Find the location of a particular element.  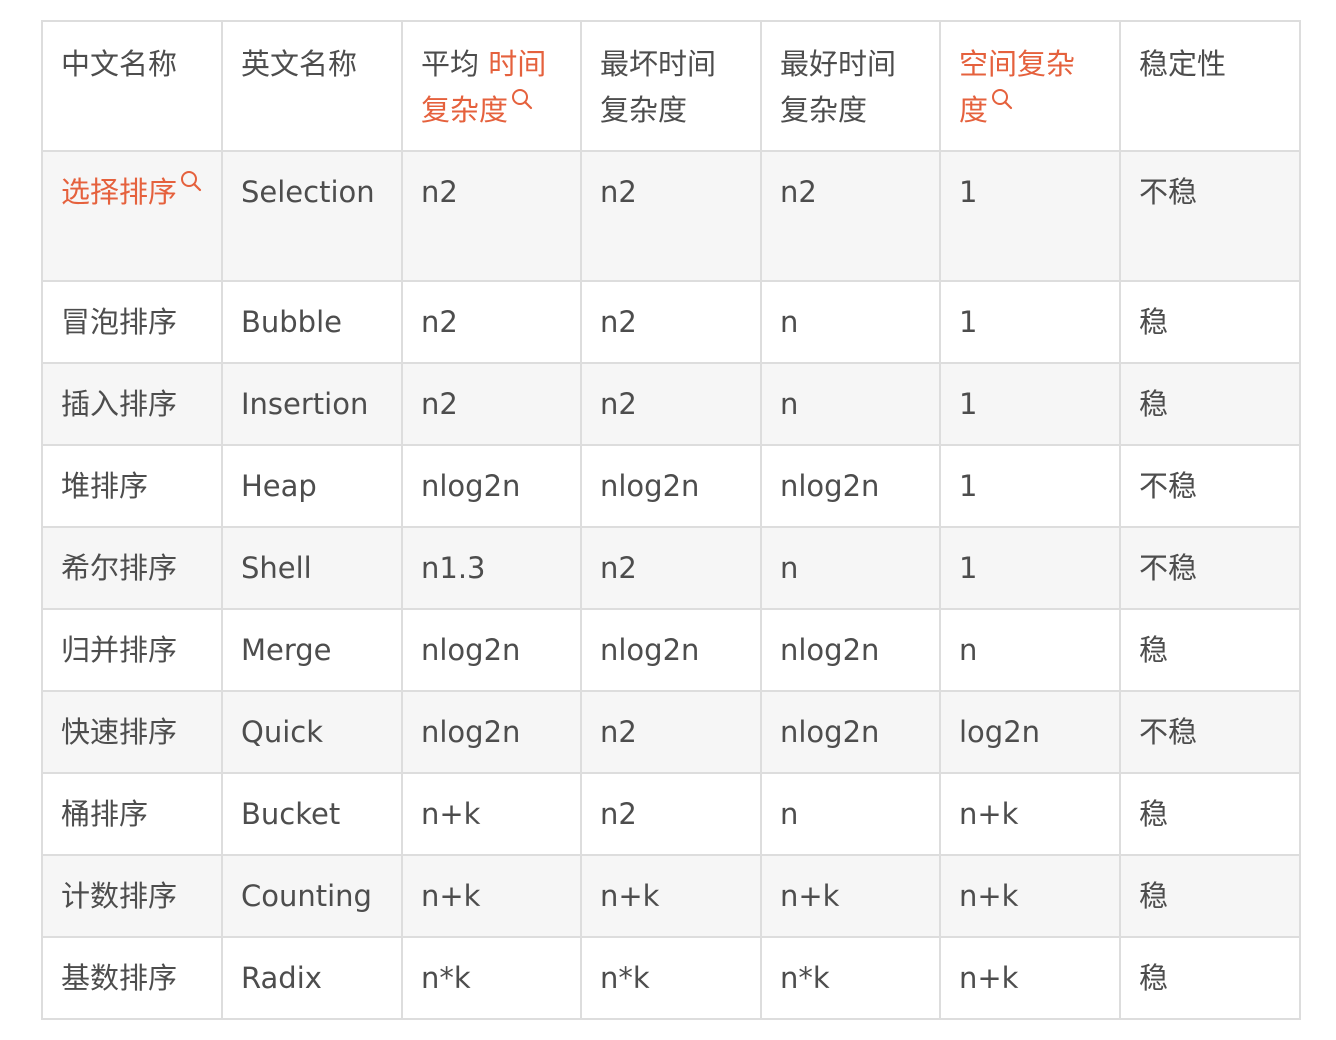

header-en-name: 英文名称 is located at coordinates (312, 86).